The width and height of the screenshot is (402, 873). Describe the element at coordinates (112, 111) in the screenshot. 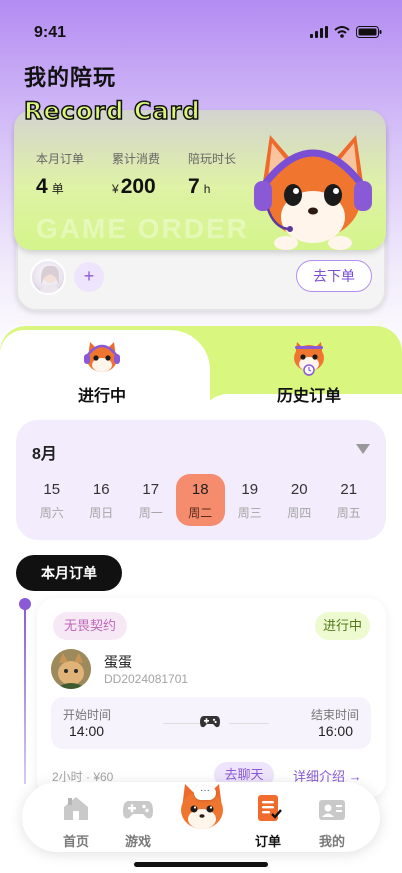

I see `record-card-title: Record Card` at that location.